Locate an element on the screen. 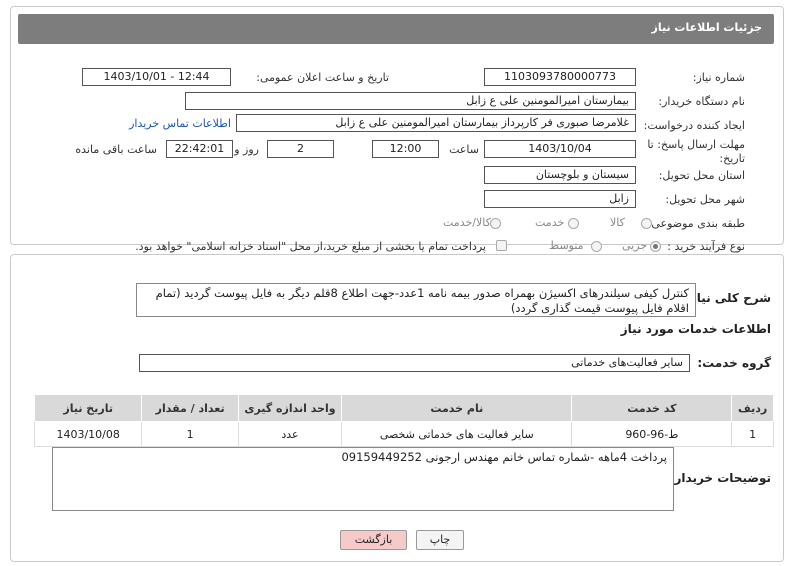 Image resolution: width=789 pixels, height=566 pixels. deadline-date-field: 1403/10/04 is located at coordinates (560, 149).